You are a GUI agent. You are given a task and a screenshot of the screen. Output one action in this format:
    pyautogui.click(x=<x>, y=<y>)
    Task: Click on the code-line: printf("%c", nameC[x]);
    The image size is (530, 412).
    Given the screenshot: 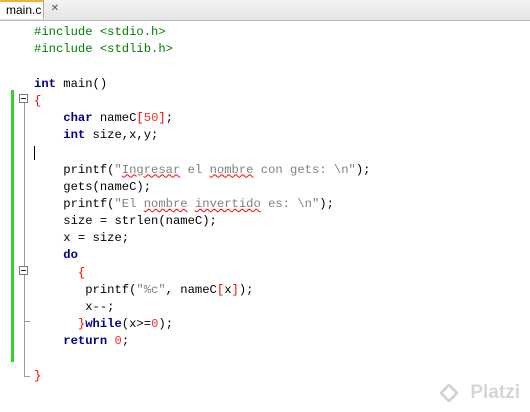 What is the action you would take?
    pyautogui.click(x=282, y=290)
    